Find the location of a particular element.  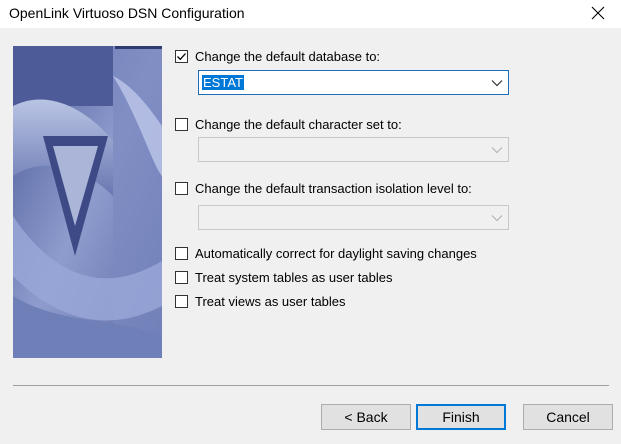

close-button is located at coordinates (598, 14).